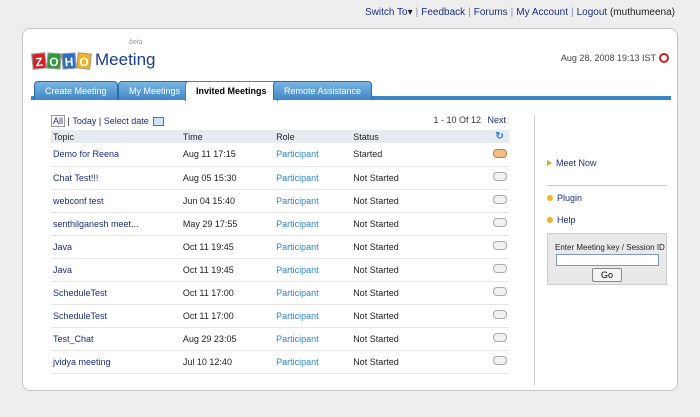 The width and height of the screenshot is (700, 417). What do you see at coordinates (107, 178) in the screenshot?
I see `topic-cell: Chat Test!!!` at bounding box center [107, 178].